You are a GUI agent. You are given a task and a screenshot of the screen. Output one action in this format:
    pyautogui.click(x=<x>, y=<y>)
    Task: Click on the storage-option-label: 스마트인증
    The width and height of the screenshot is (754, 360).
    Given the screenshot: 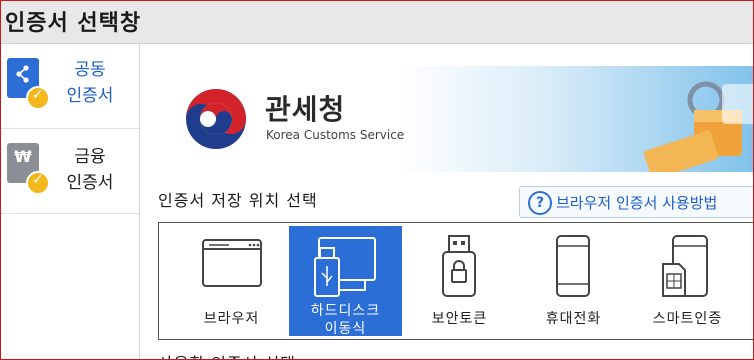 What is the action you would take?
    pyautogui.click(x=687, y=319)
    